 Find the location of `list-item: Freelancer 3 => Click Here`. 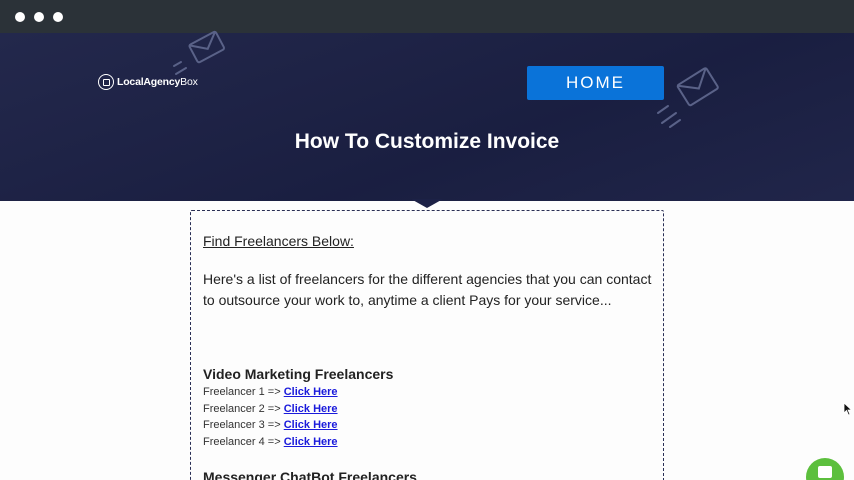

list-item: Freelancer 3 => Click Here is located at coordinates (270, 425).